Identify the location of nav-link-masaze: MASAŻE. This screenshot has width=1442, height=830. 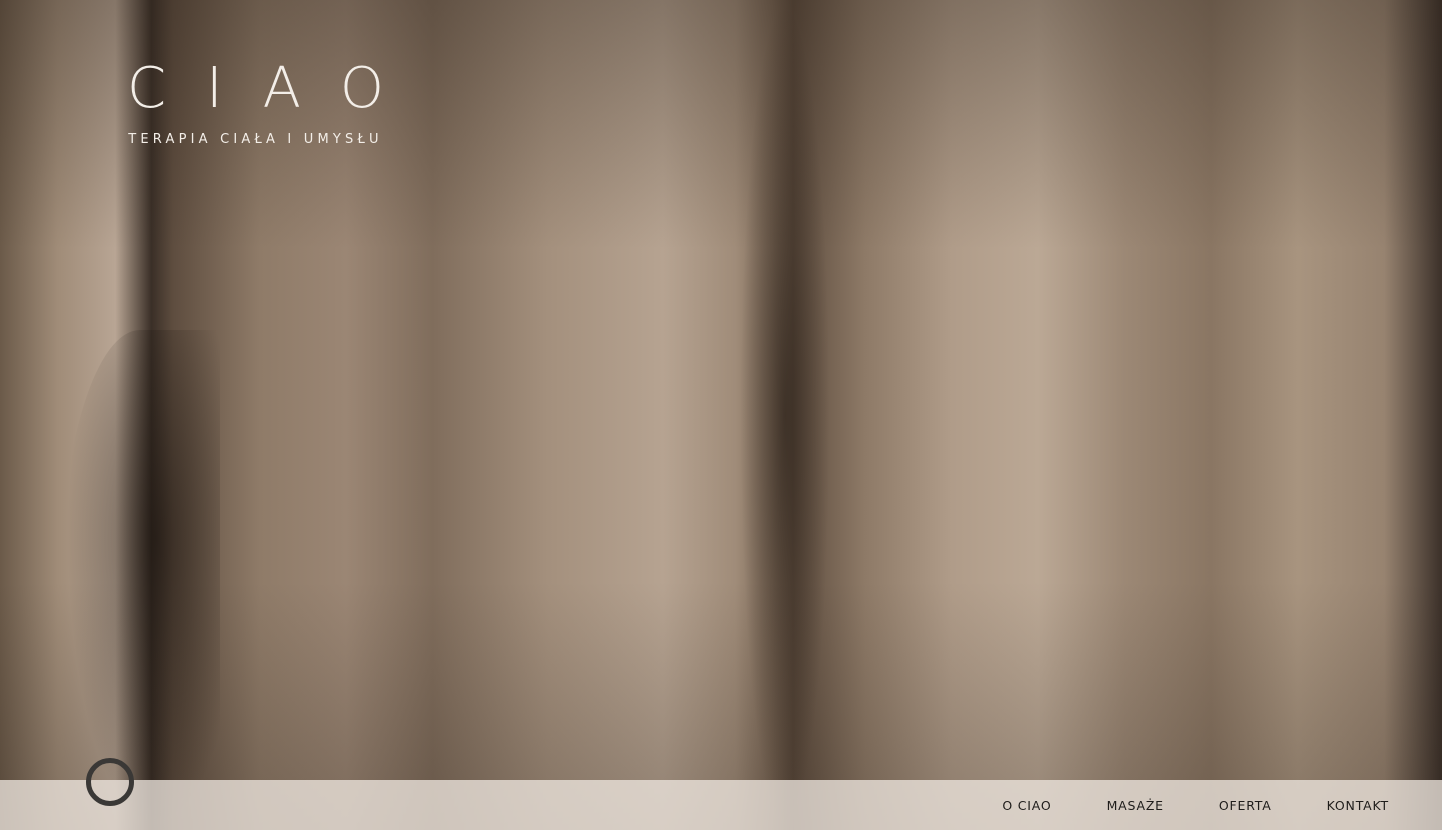
(1135, 805).